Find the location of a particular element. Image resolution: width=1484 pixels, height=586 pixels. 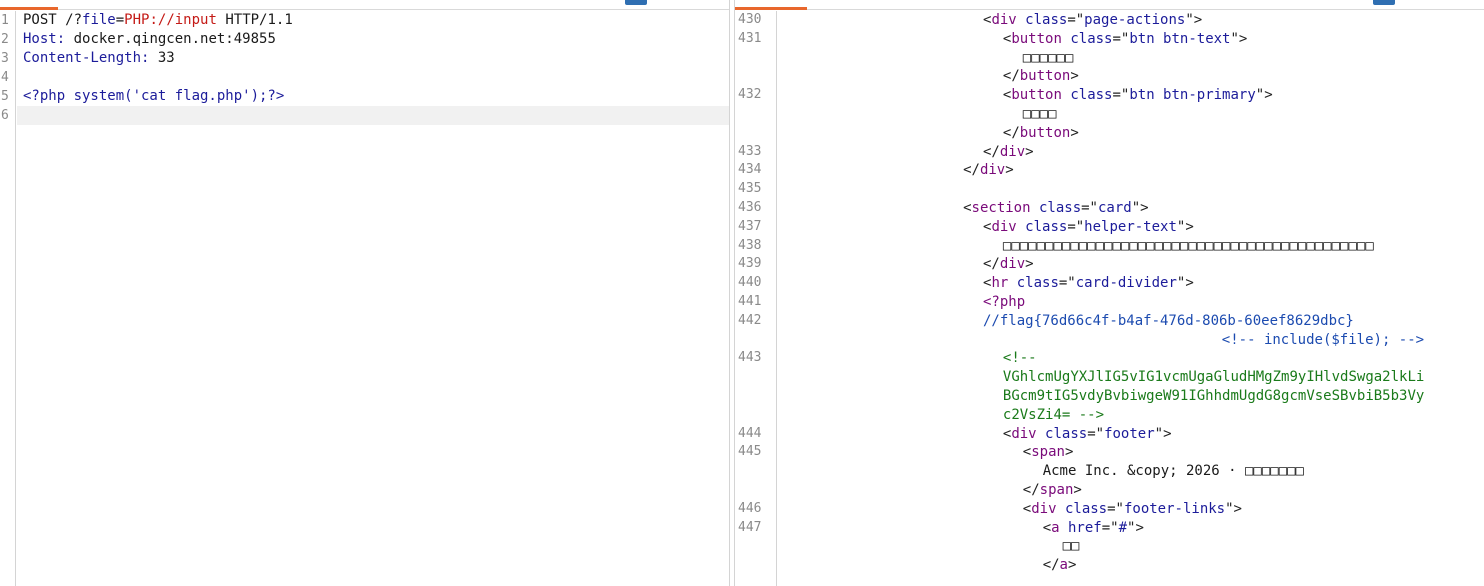

line-code: <!-- include($file); --> is located at coordinates (1323, 340).